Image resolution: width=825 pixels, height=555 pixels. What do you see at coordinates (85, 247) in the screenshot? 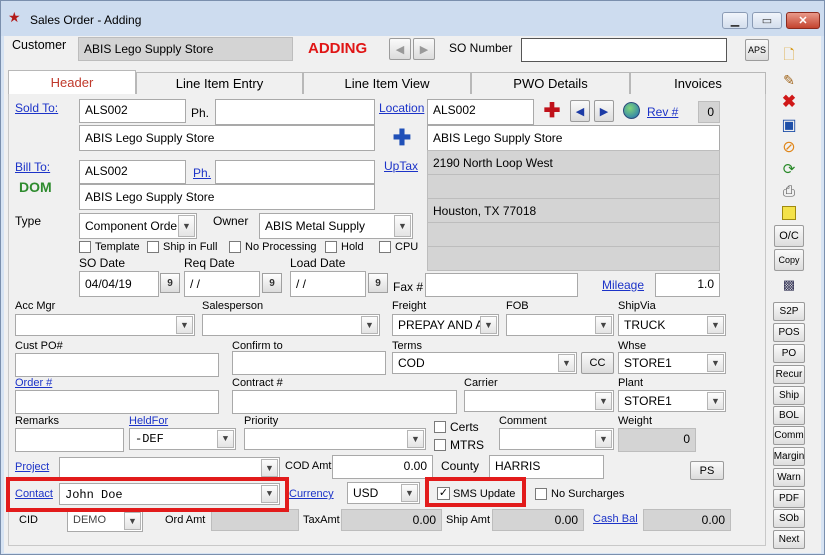
I see `template-checkbox` at bounding box center [85, 247].